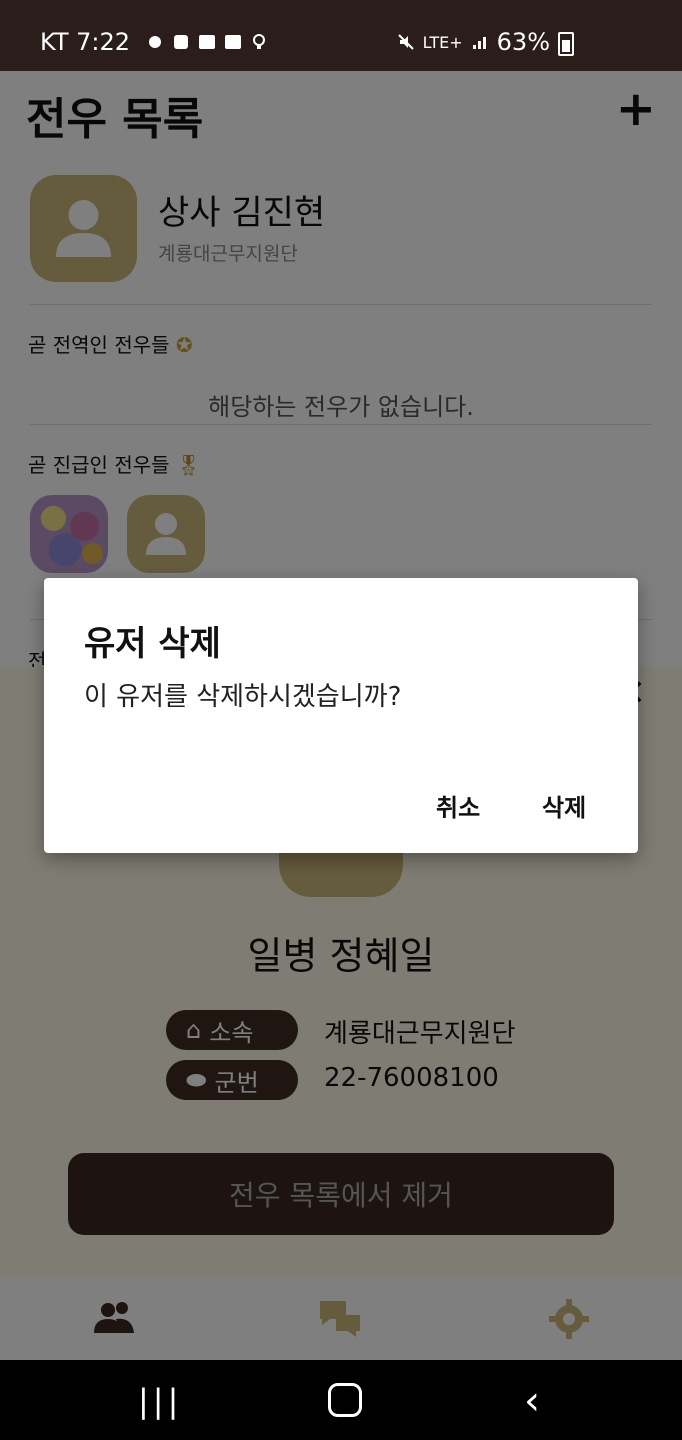 This screenshot has width=682, height=1440. What do you see at coordinates (523, 42) in the screenshot?
I see `battery-percent: 63%` at bounding box center [523, 42].